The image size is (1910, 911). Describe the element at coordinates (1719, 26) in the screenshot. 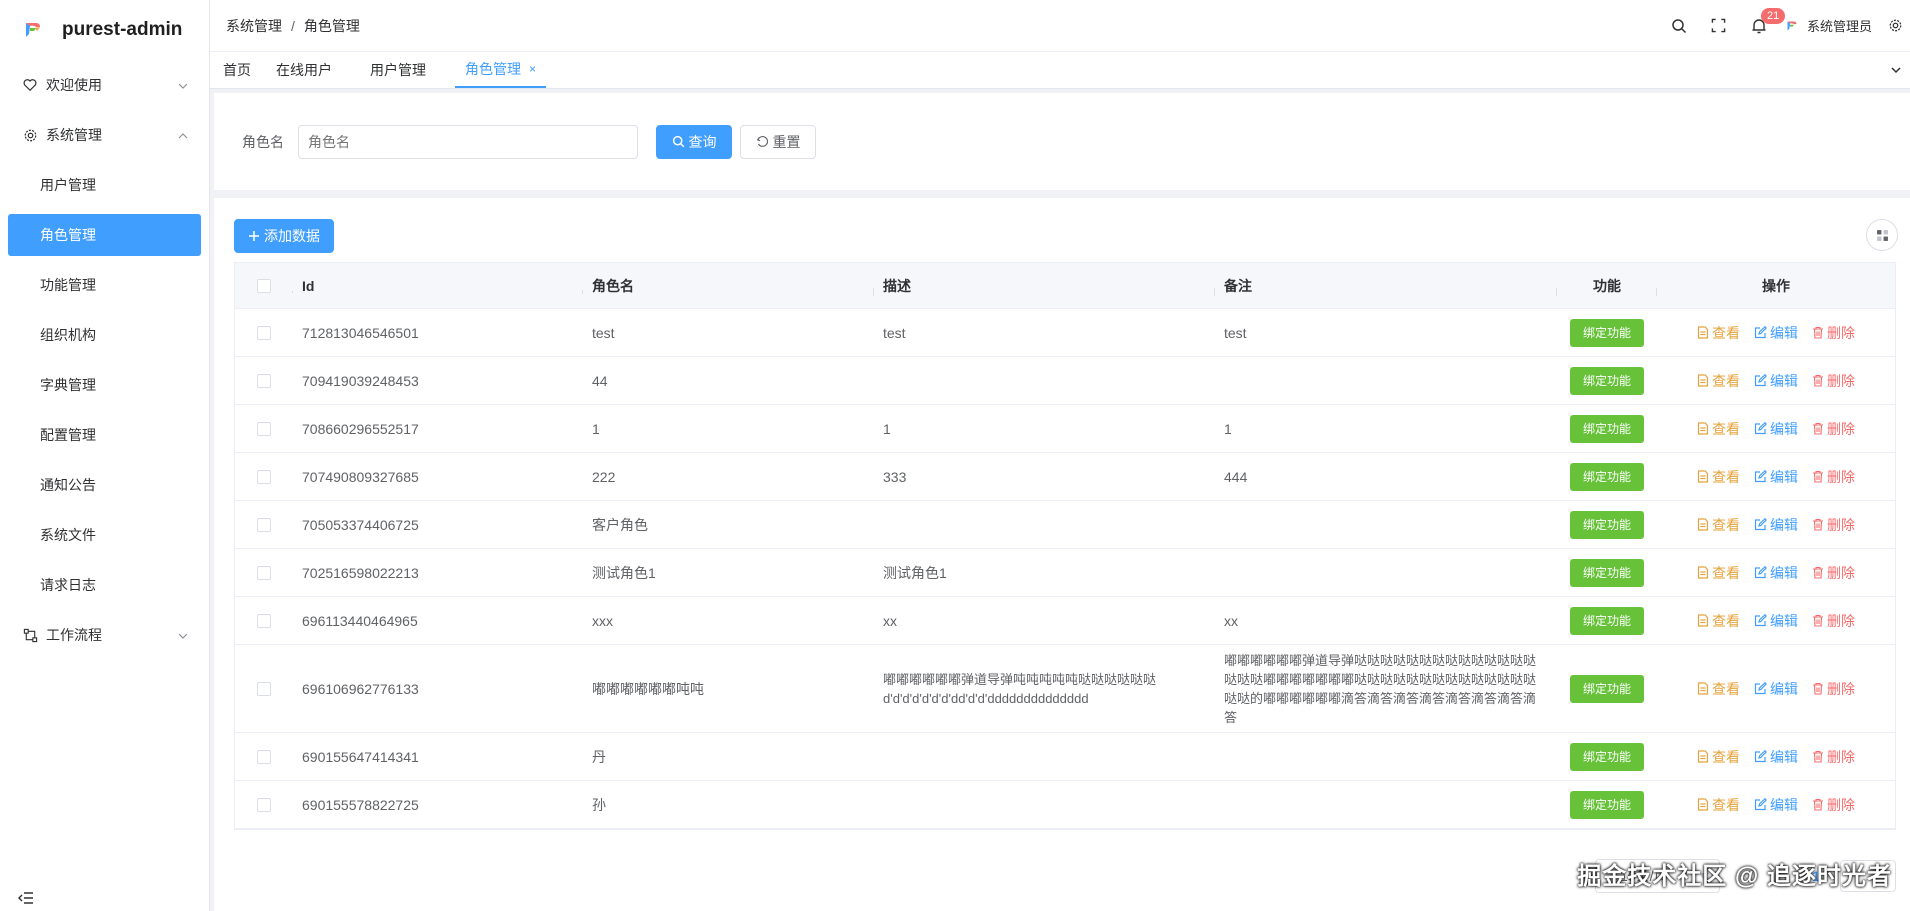

I see `fullscreen-icon` at that location.